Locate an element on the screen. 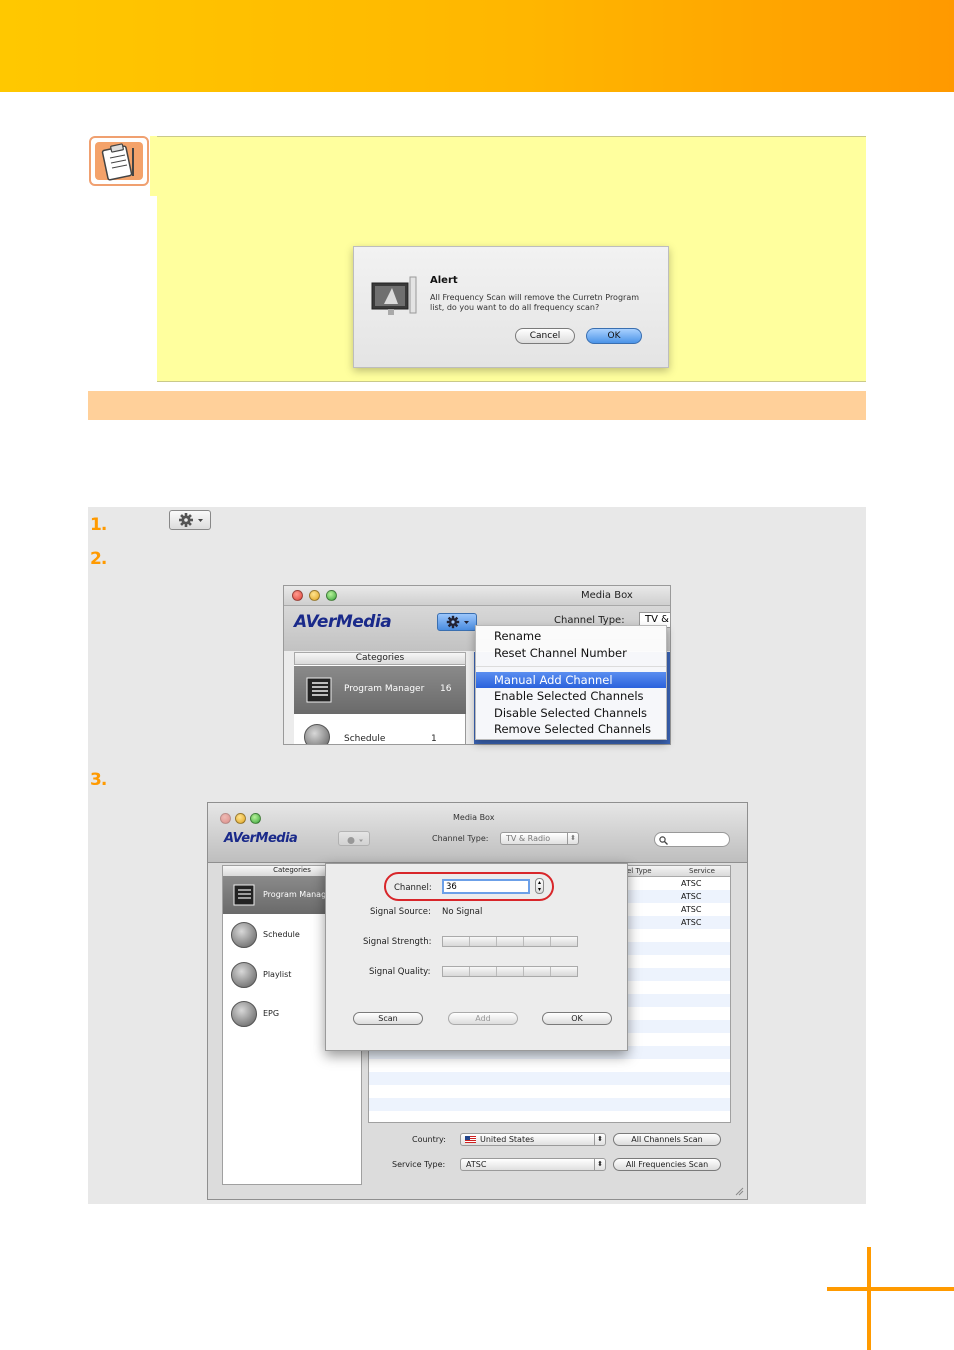  alert-title: Alert is located at coordinates (444, 280).